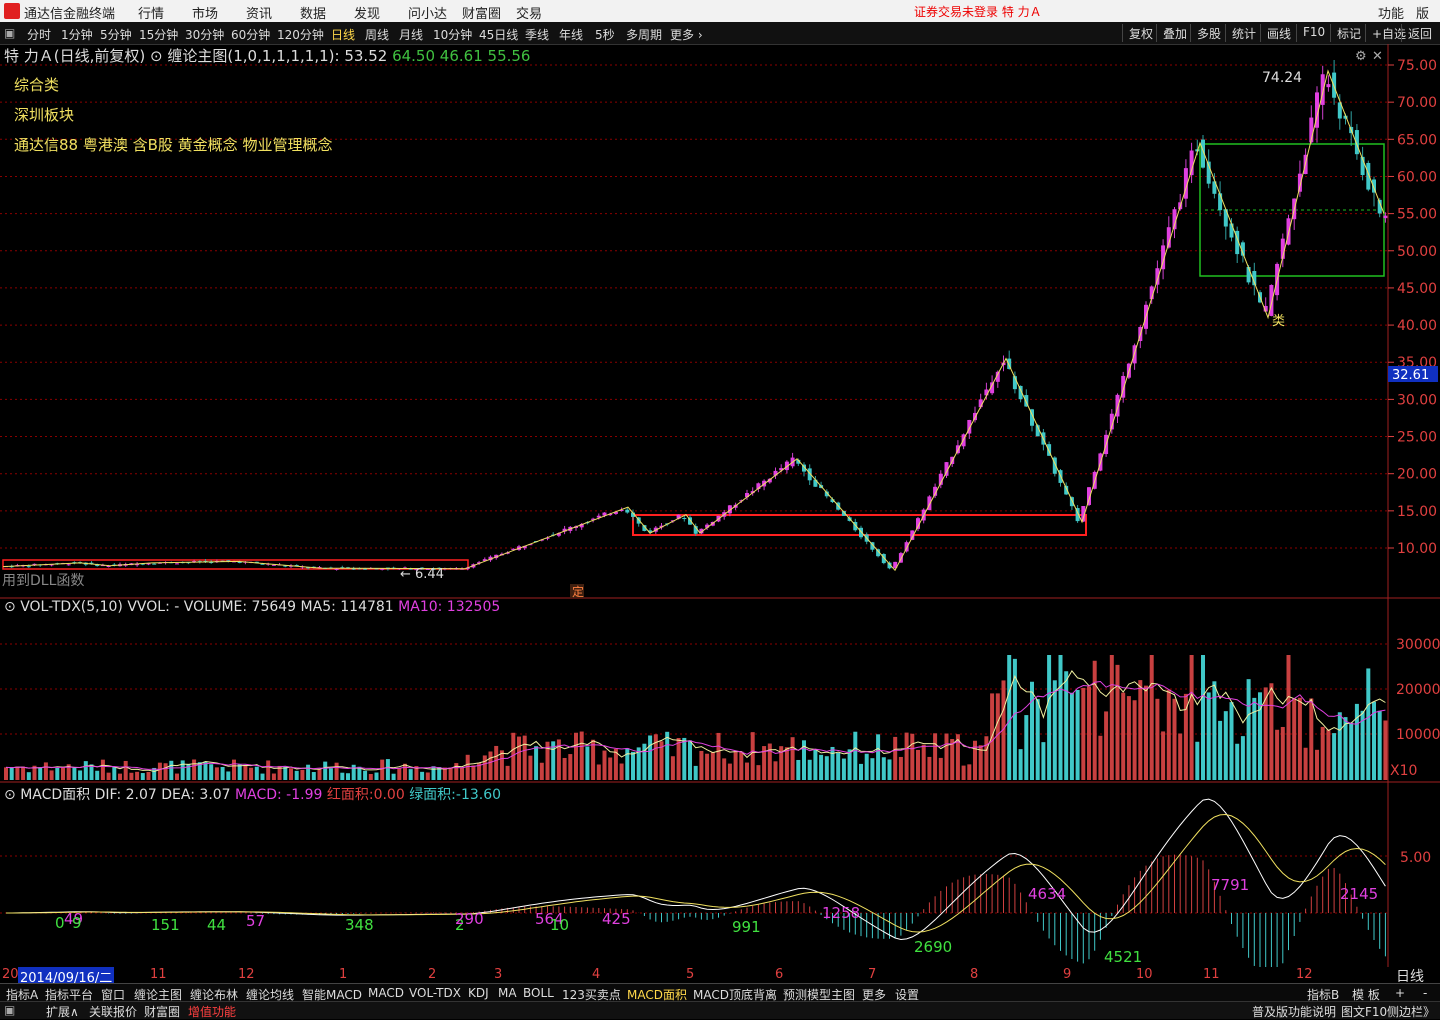  Describe the element at coordinates (686, 34) in the screenshot. I see `period-more: 更多 ›` at that location.